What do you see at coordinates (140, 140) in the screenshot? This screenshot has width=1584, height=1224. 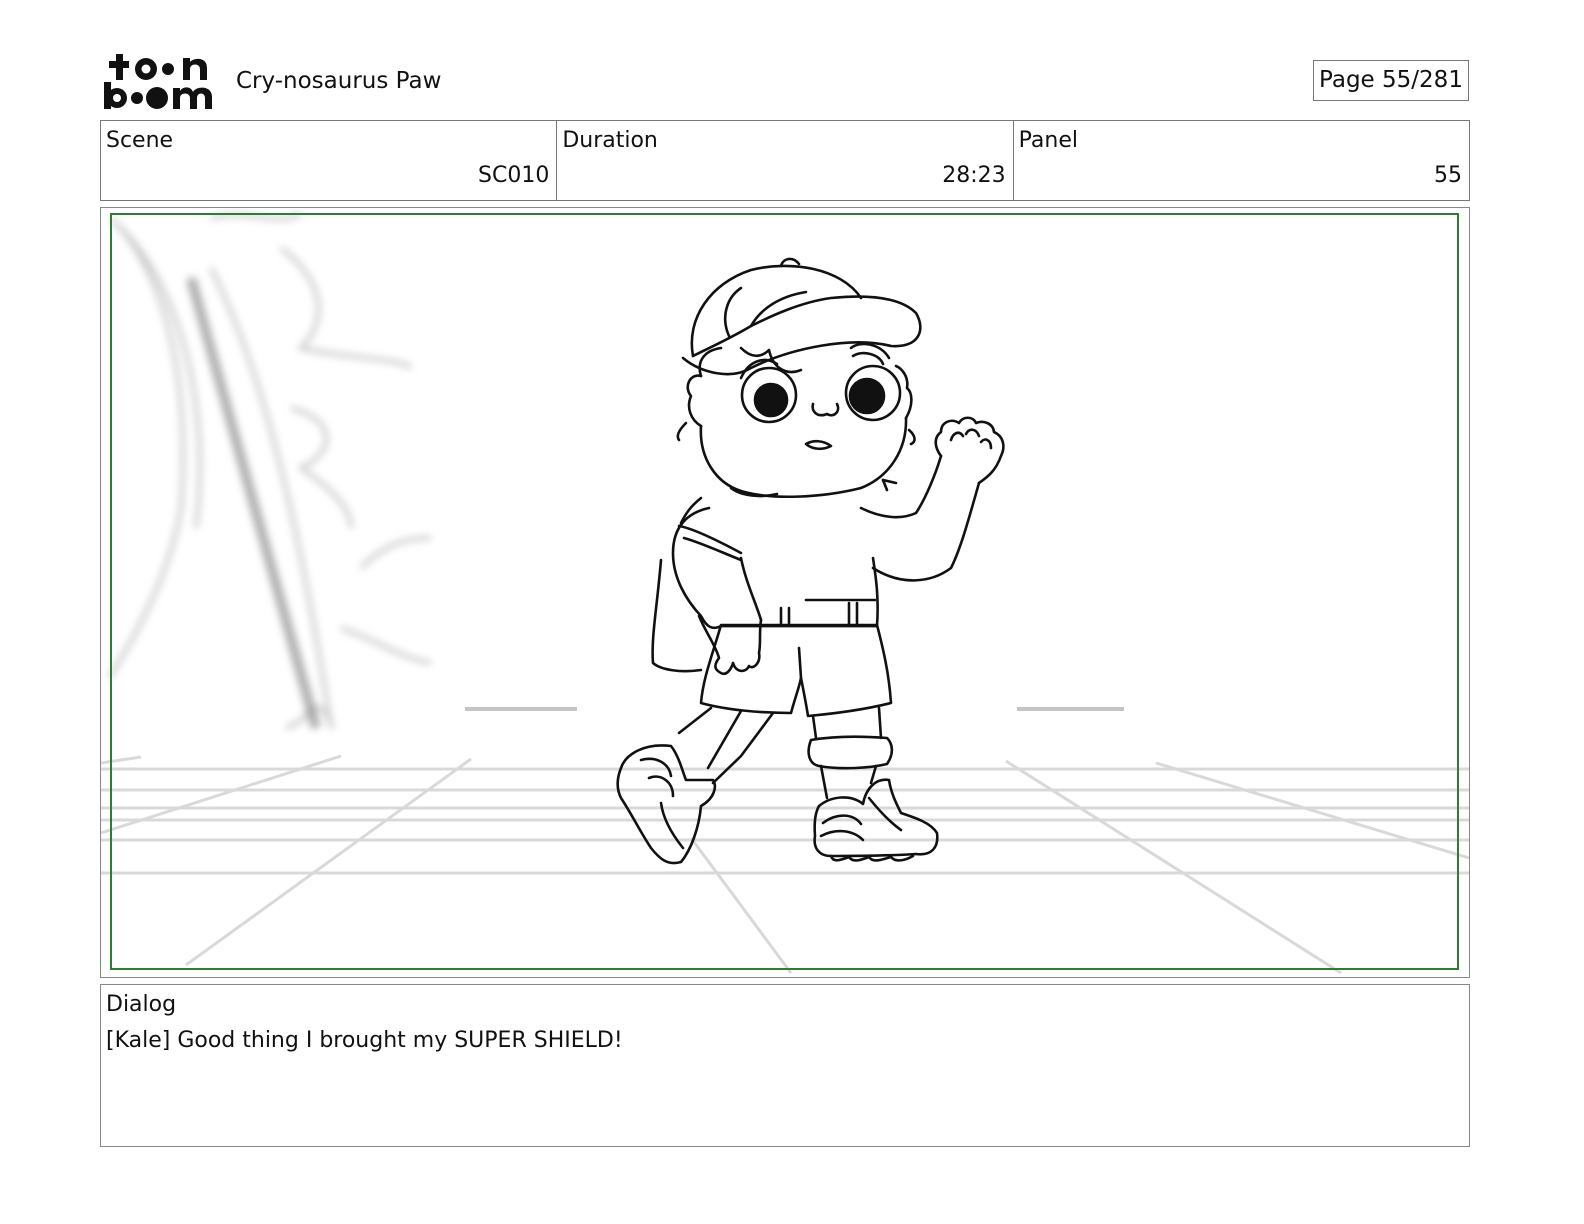 I see `scene-label: Scene` at bounding box center [140, 140].